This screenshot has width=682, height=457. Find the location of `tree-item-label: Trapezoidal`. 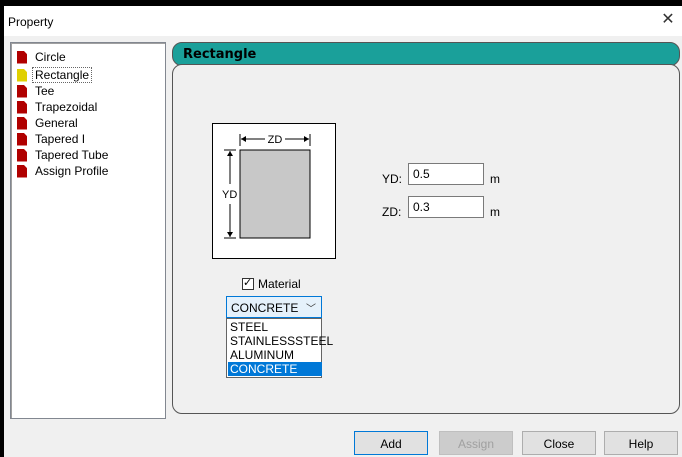

tree-item-label: Trapezoidal is located at coordinates (66, 107).